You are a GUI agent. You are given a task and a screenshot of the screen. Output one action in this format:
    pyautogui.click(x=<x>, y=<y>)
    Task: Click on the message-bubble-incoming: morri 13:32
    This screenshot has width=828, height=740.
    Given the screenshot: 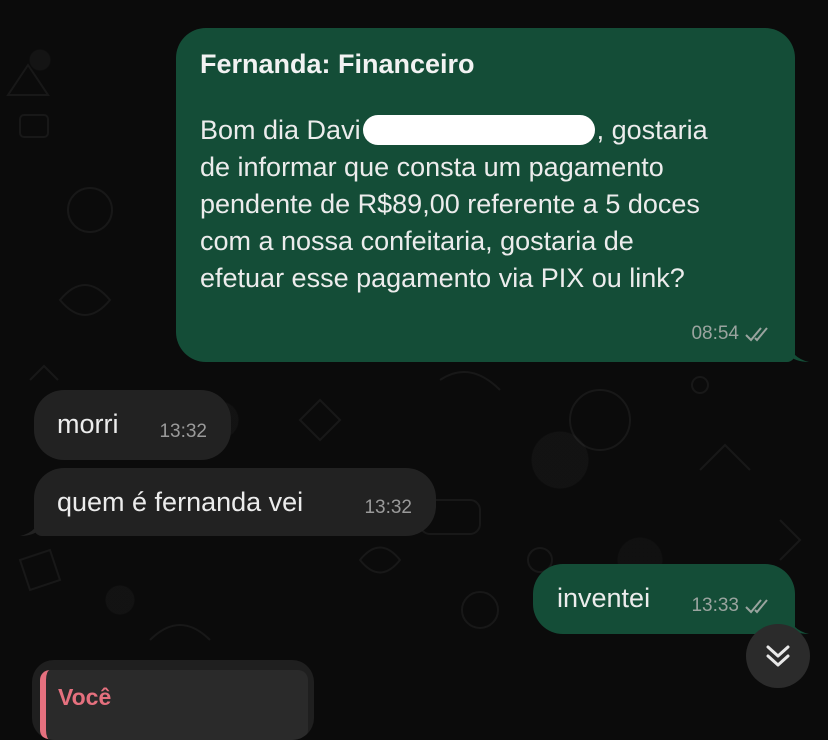 What is the action you would take?
    pyautogui.click(x=132, y=425)
    